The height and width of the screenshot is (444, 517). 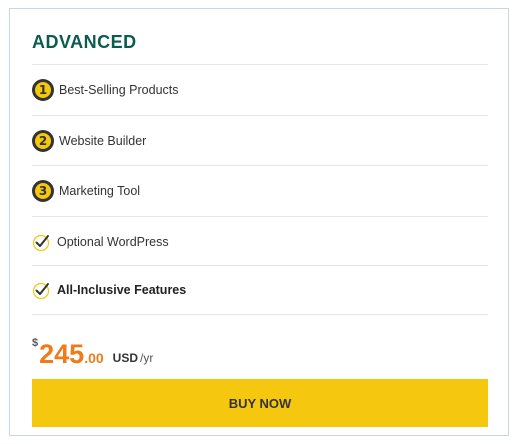 I want to click on number-3-icon: 3, so click(x=43, y=191).